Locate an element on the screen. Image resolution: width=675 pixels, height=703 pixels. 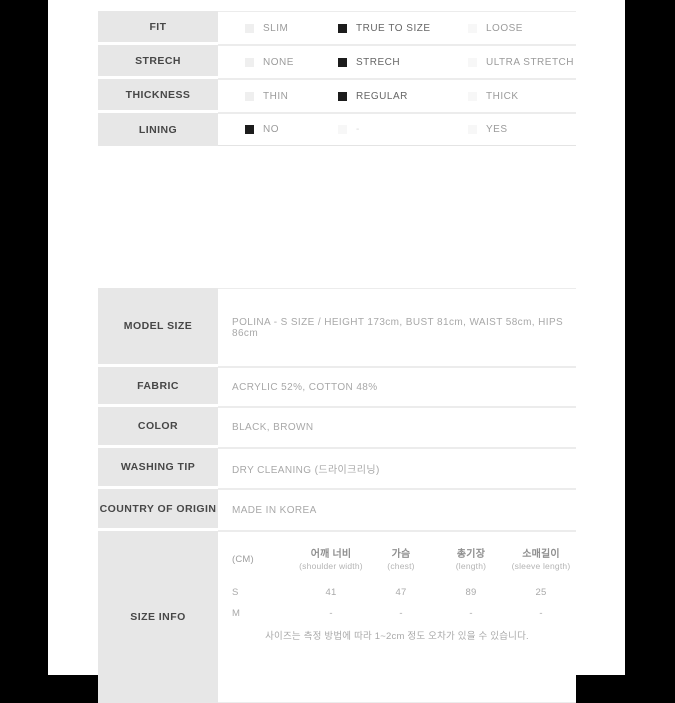
option-label: THIN is located at coordinates (276, 96).